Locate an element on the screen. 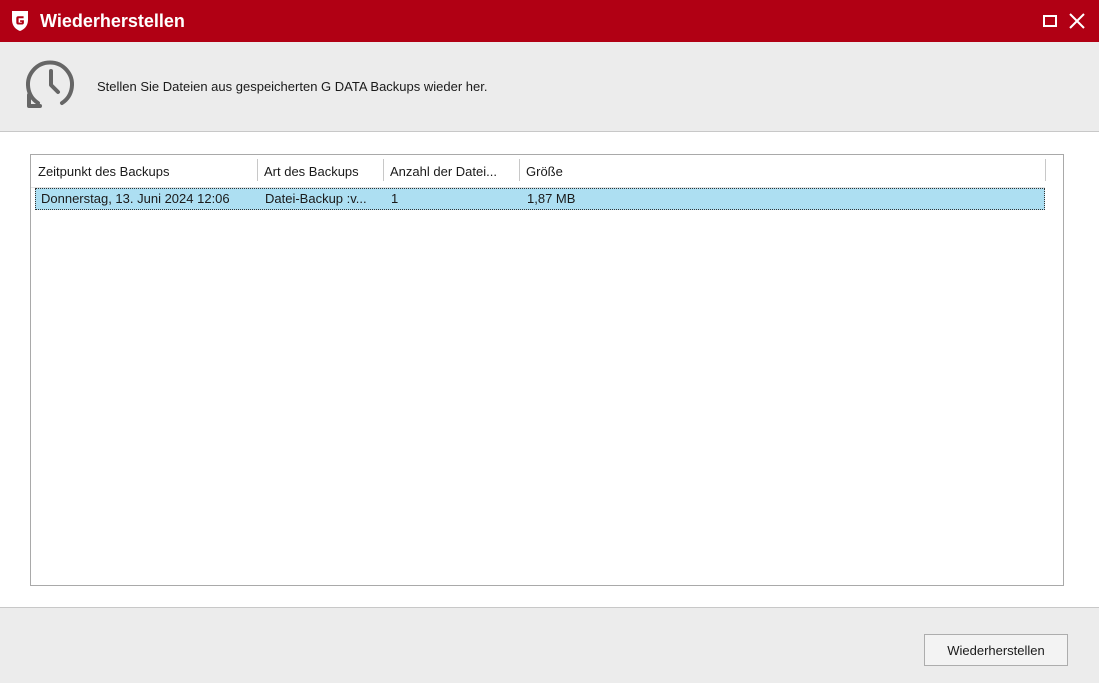 The width and height of the screenshot is (1099, 683). column-header-size: Größe is located at coordinates (782, 171).